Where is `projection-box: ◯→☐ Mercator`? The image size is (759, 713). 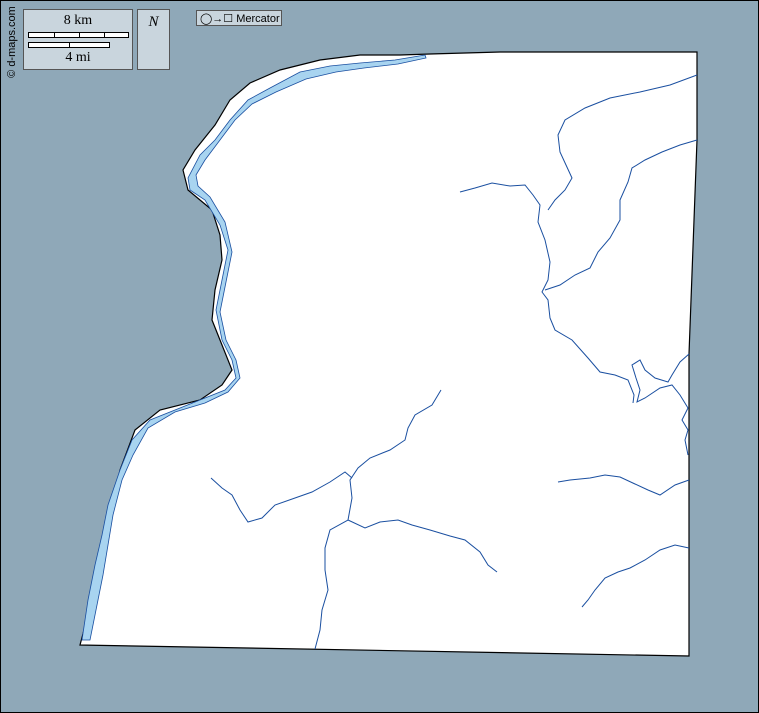
projection-box: ◯→☐ Mercator is located at coordinates (239, 18).